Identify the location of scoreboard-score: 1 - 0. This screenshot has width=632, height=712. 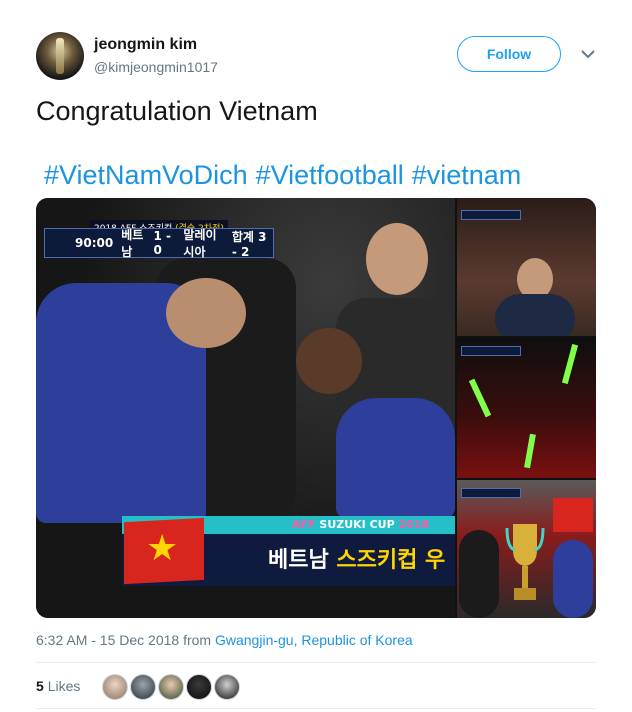
(162, 243).